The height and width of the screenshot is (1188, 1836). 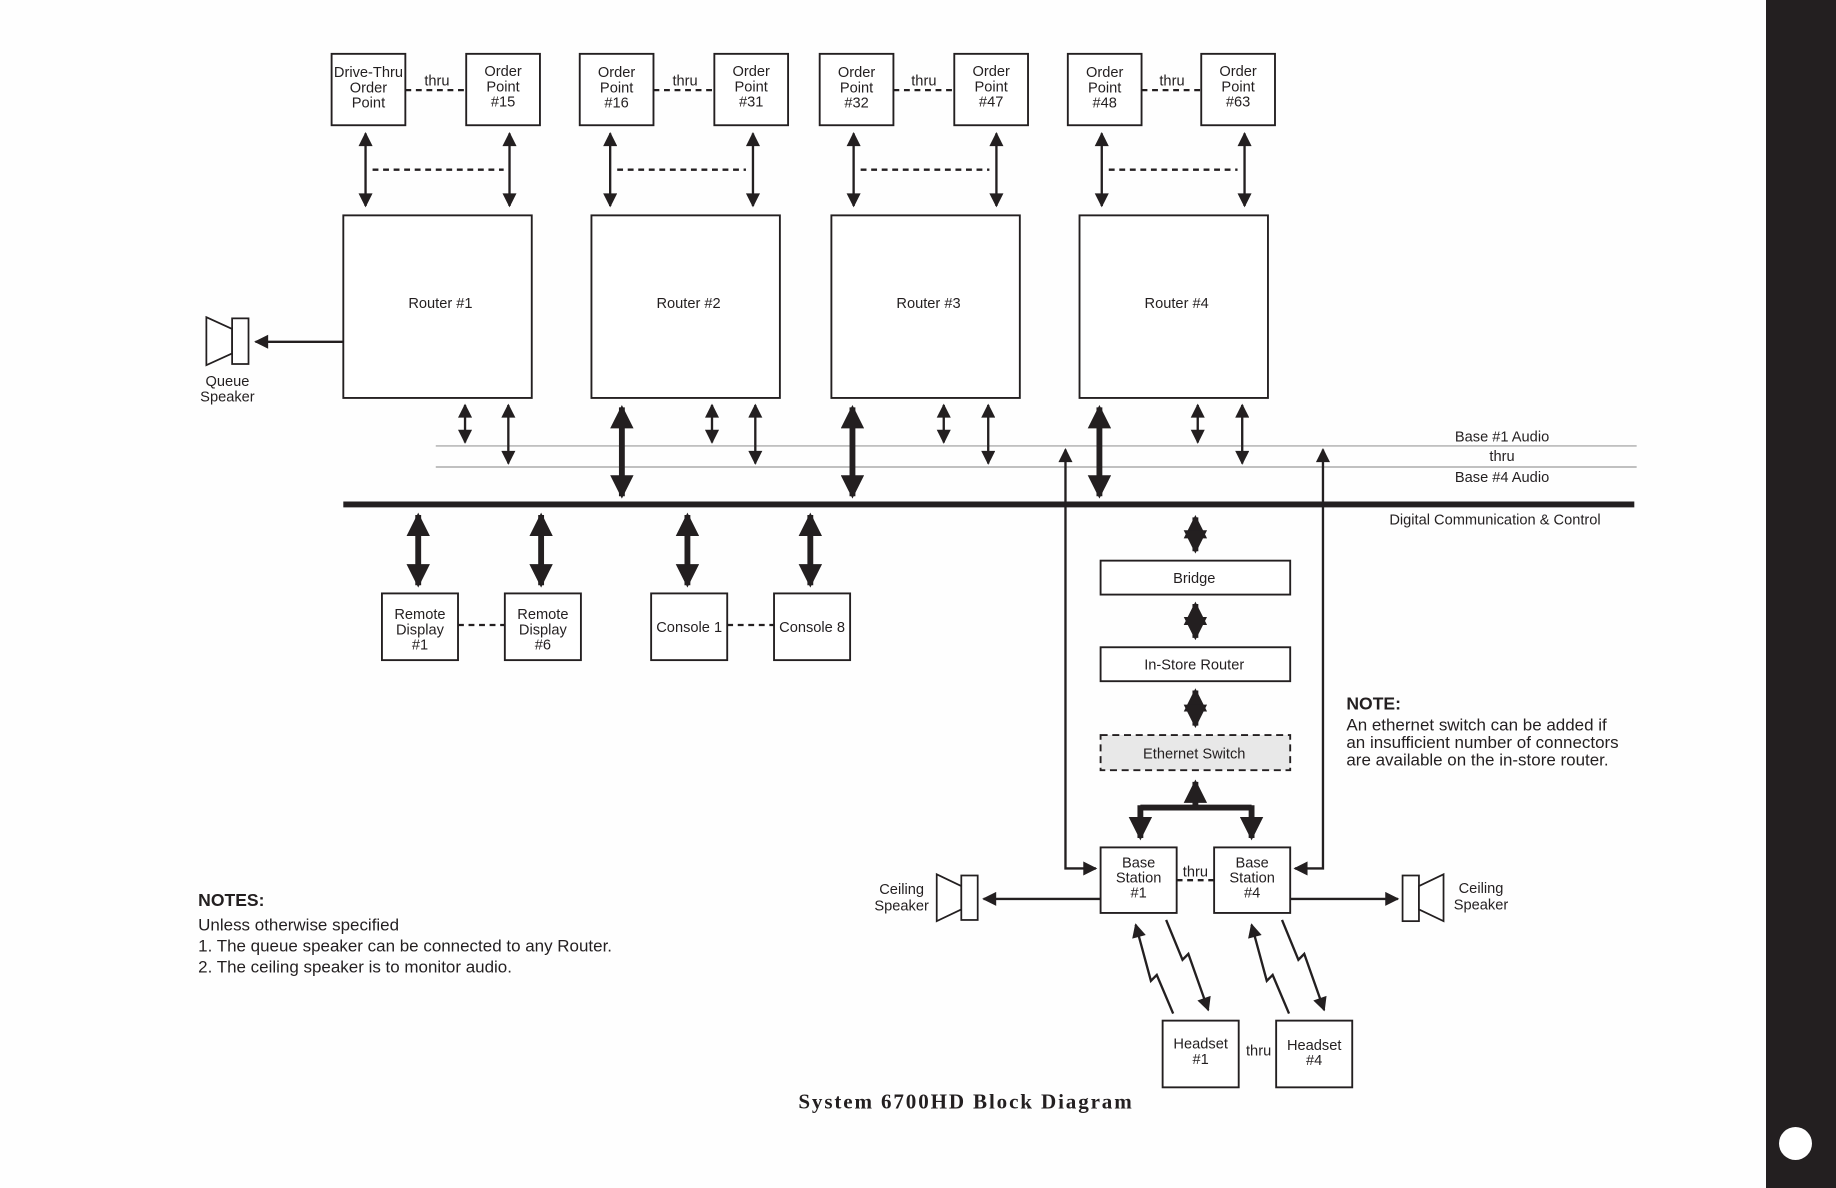 I want to click on peripheral-links, so click(x=614, y=550).